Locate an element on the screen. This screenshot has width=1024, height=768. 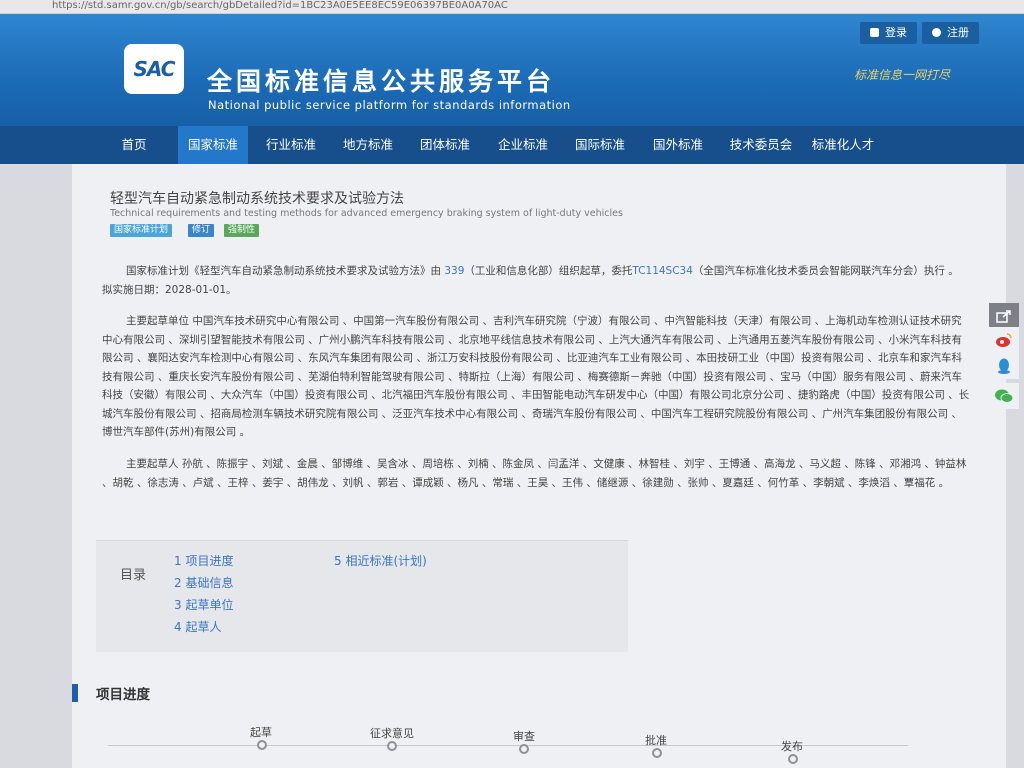
stage-label-release: 发布 is located at coordinates (792, 746).